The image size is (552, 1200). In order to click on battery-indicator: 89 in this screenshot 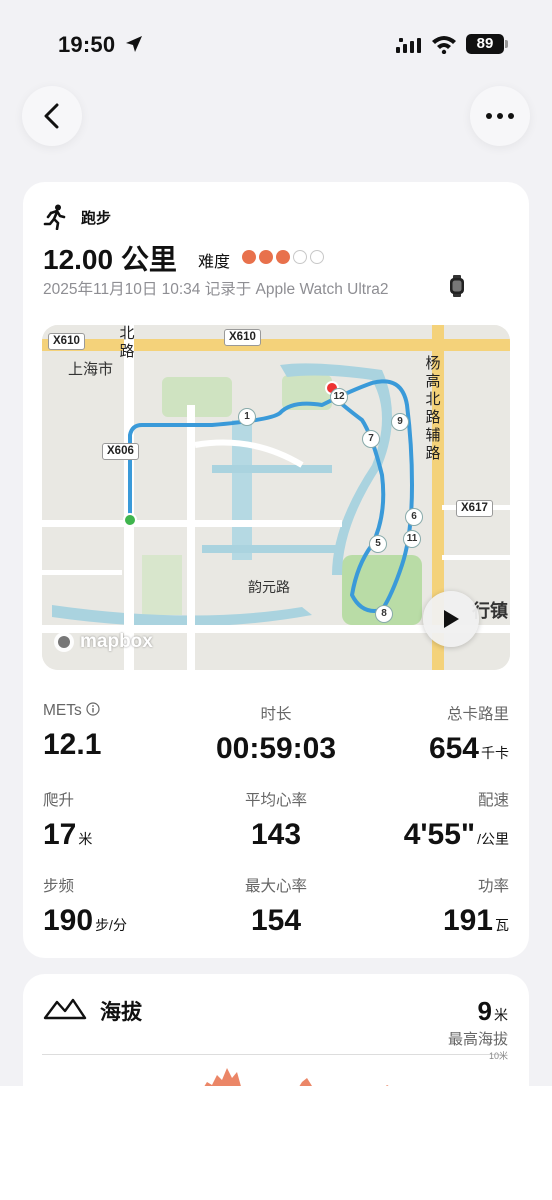, I will do `click(487, 44)`.